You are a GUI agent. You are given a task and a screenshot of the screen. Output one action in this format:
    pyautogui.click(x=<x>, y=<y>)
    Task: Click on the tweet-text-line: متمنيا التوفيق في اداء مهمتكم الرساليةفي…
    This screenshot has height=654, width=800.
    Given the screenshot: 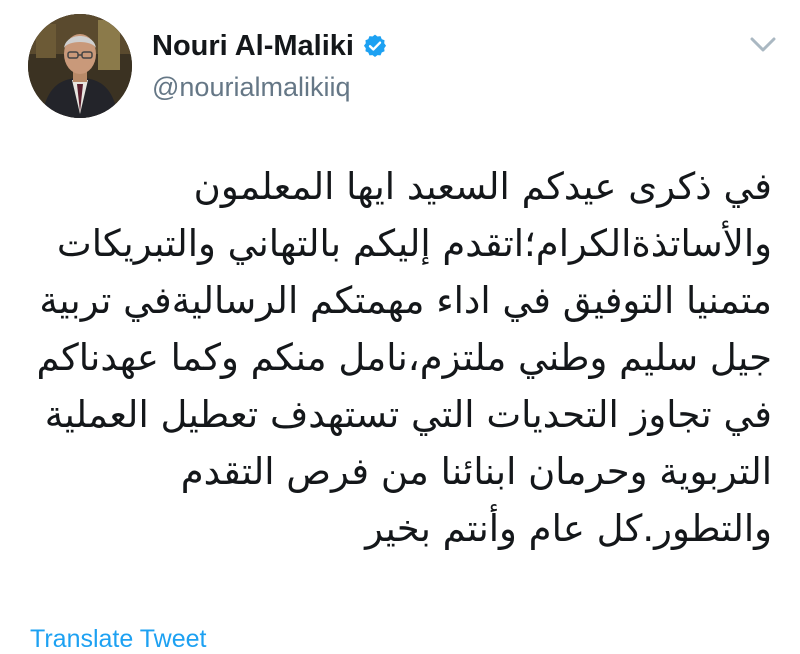 What is the action you would take?
    pyautogui.click(x=405, y=300)
    